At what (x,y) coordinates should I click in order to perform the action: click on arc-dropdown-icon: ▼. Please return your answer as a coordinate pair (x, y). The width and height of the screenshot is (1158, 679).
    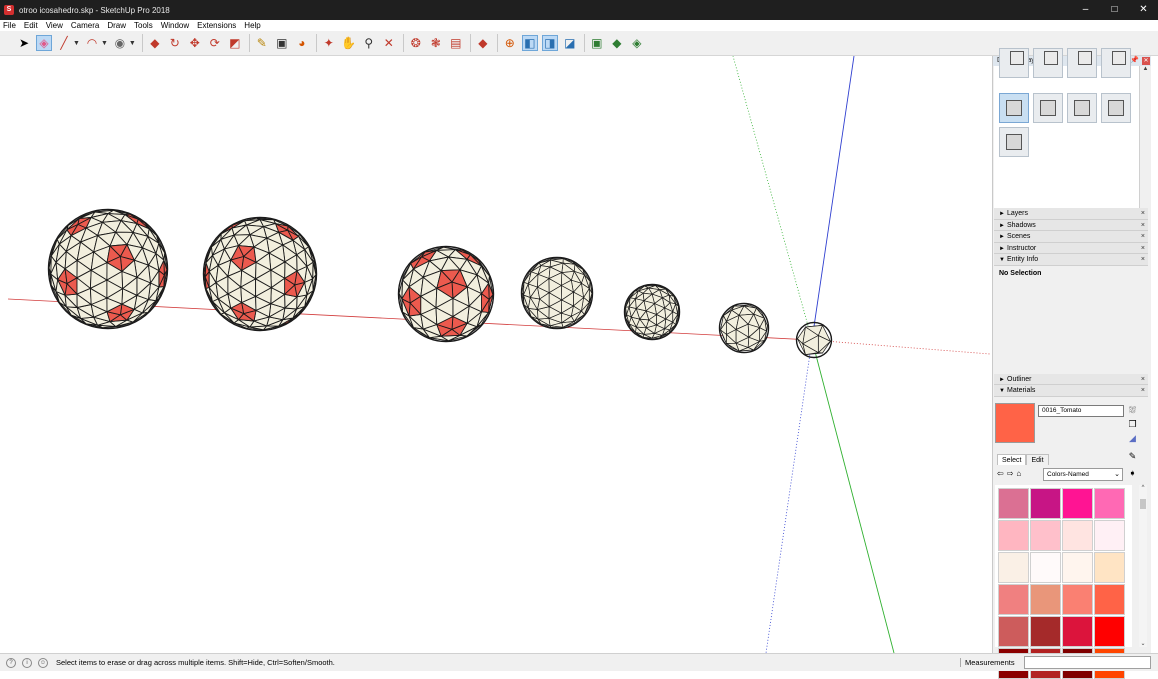
    Looking at the image, I should click on (104, 43).